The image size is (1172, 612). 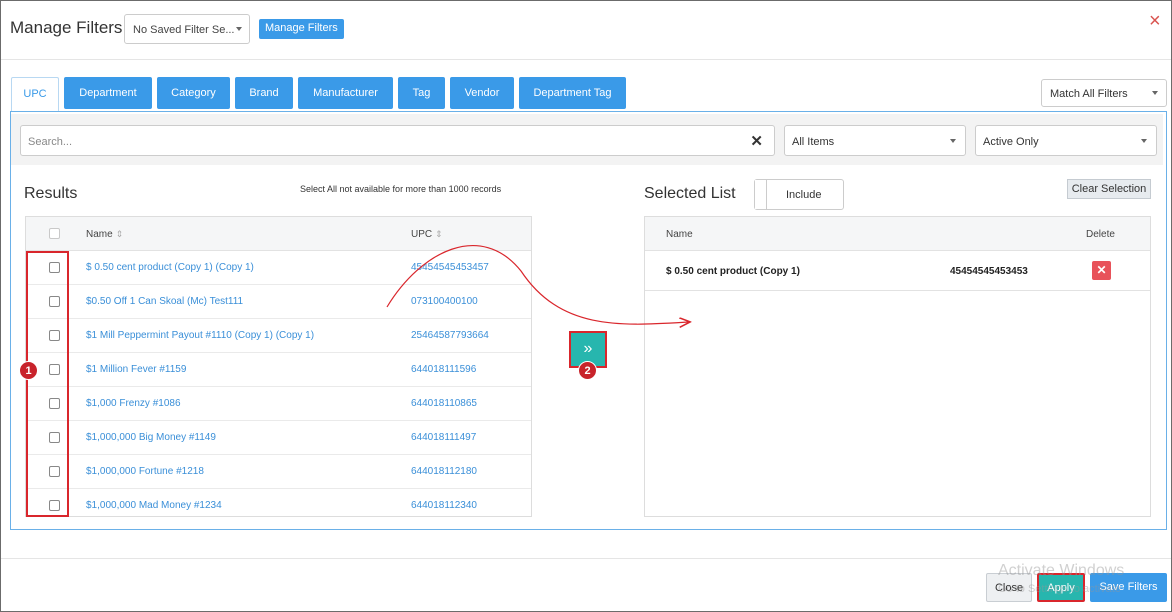 I want to click on include-toggle: Include, so click(x=799, y=194).